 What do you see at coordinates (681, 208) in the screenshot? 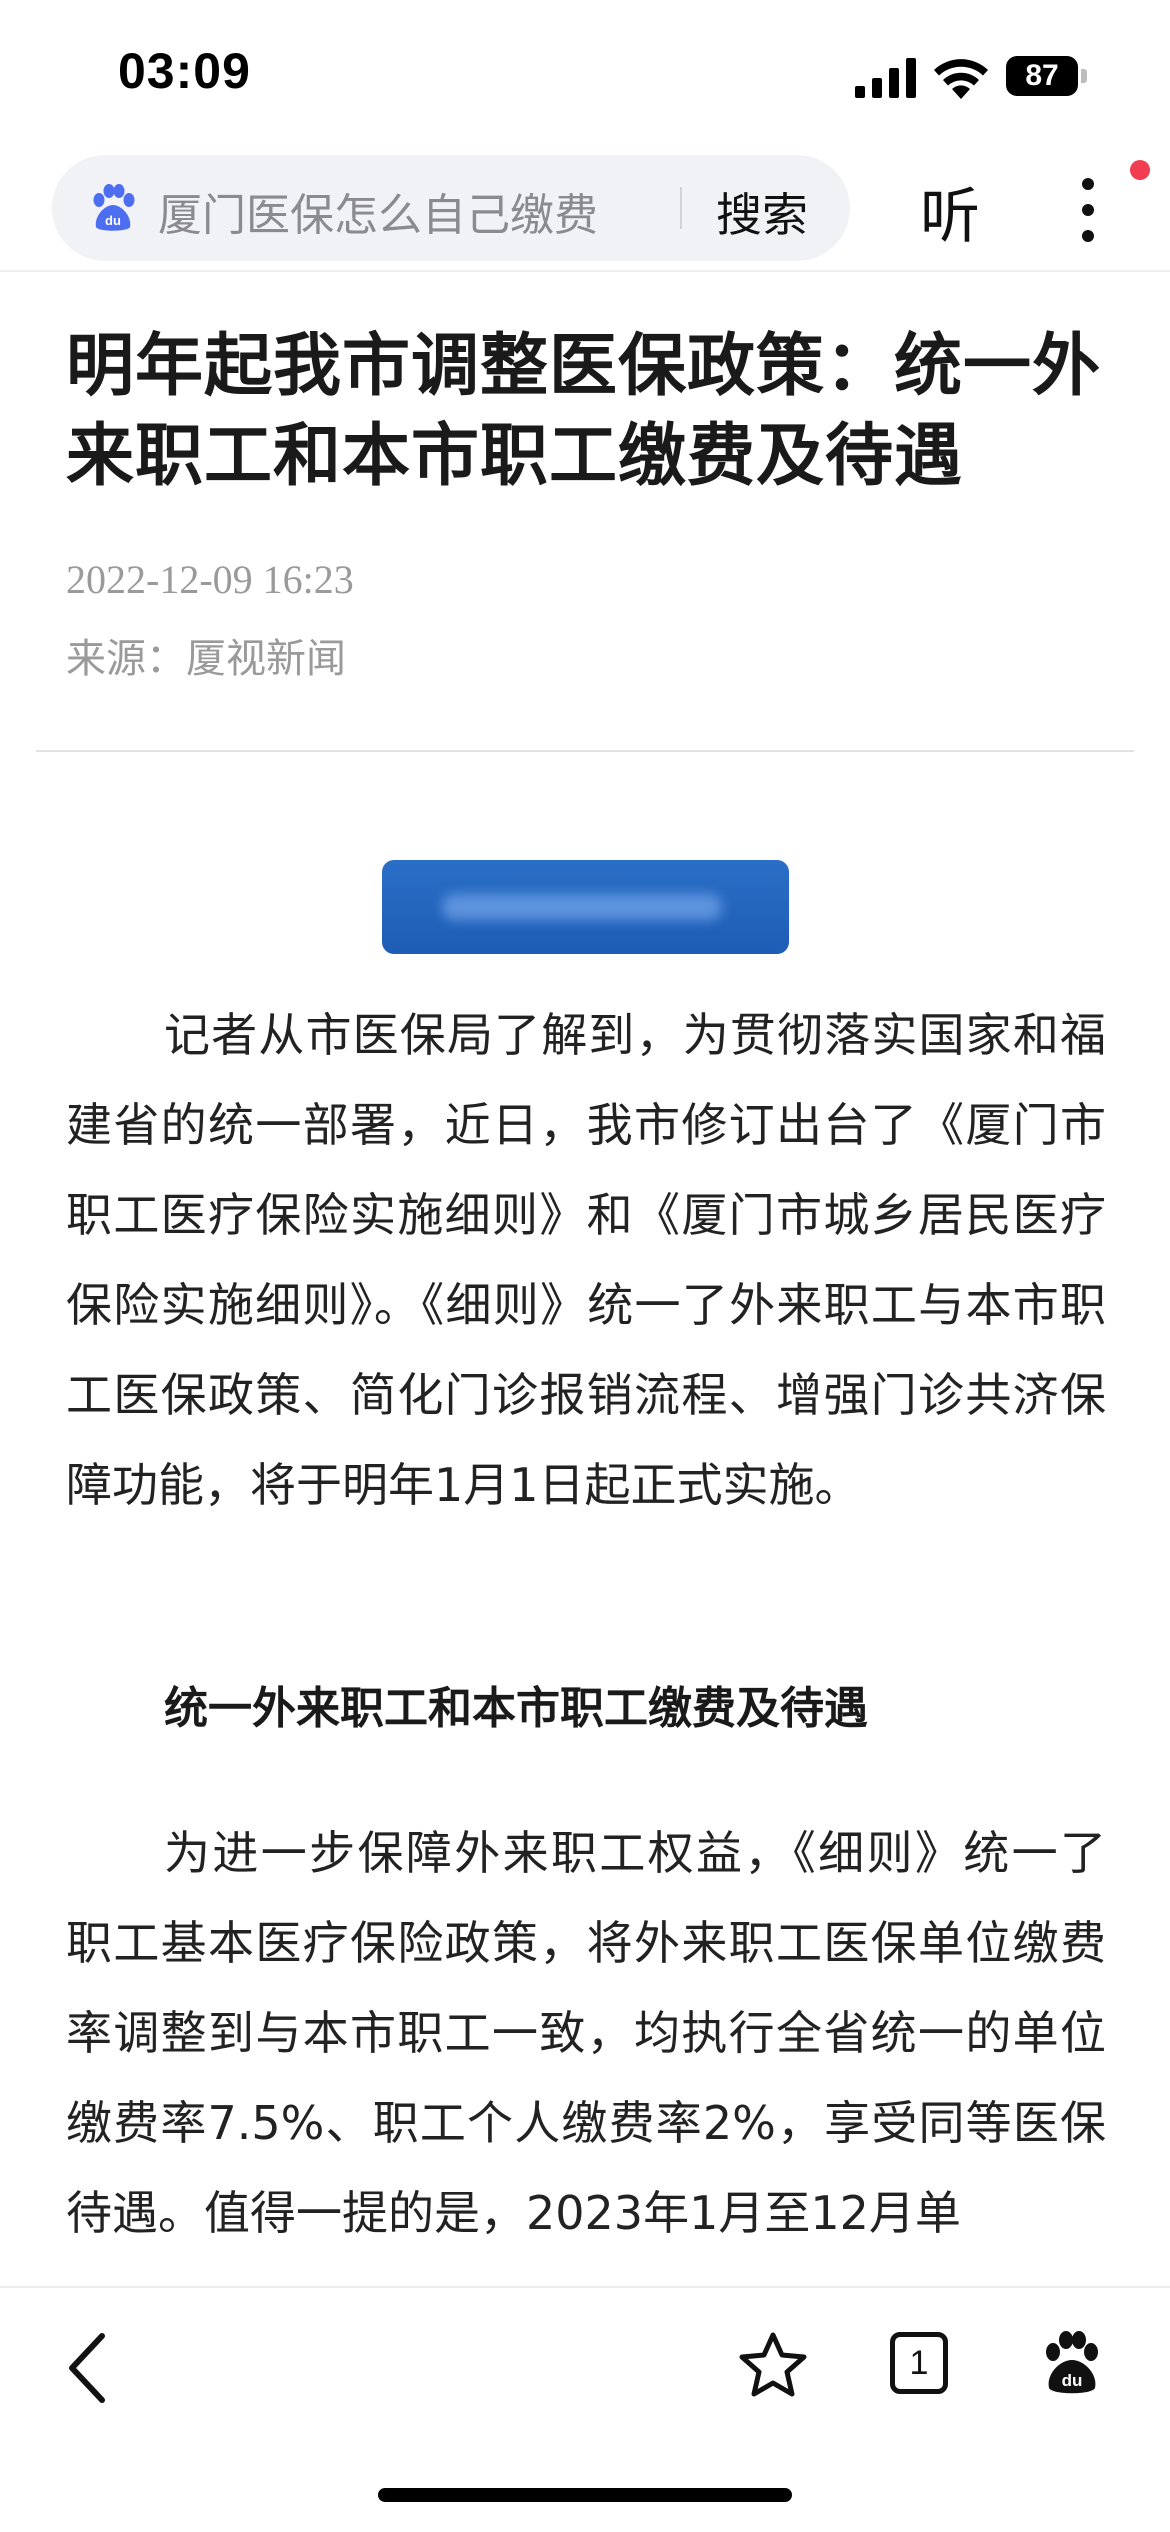
I see `search-divider` at bounding box center [681, 208].